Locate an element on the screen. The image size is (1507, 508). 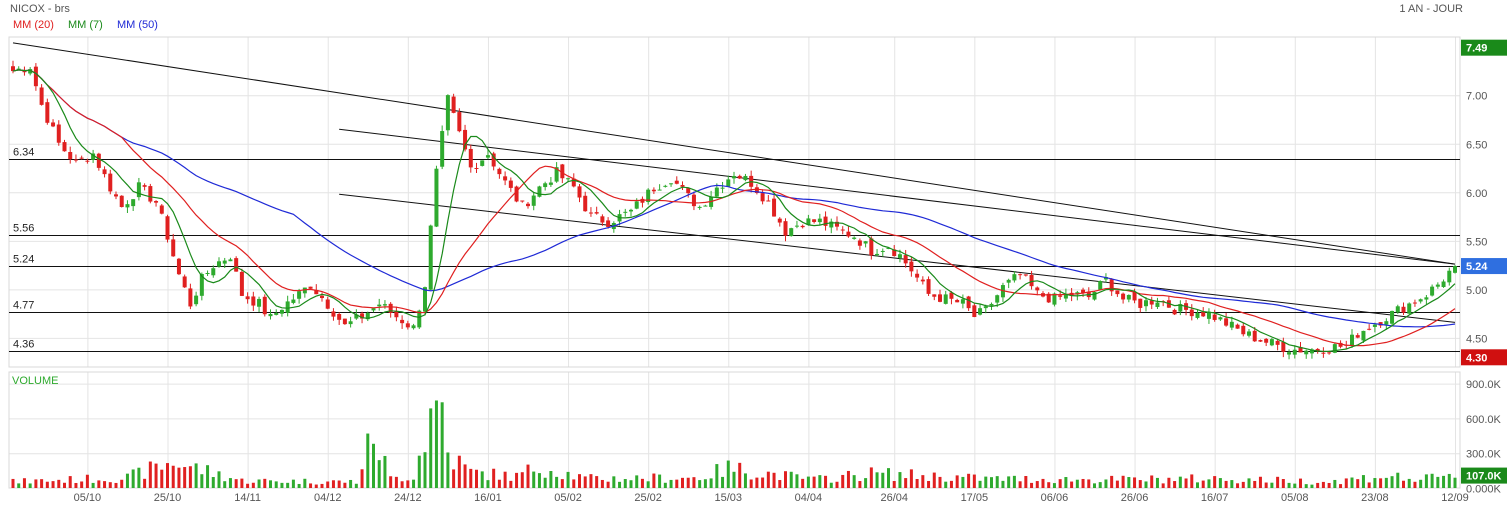
date-tick-label: 12/09 is located at coordinates (1455, 498).